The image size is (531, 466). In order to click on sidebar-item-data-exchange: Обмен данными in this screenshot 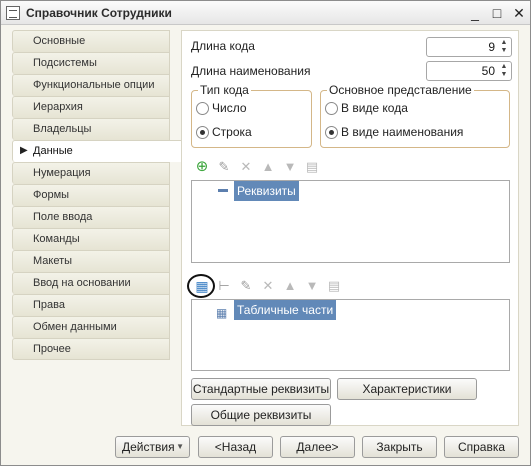, I will do `click(91, 327)`.